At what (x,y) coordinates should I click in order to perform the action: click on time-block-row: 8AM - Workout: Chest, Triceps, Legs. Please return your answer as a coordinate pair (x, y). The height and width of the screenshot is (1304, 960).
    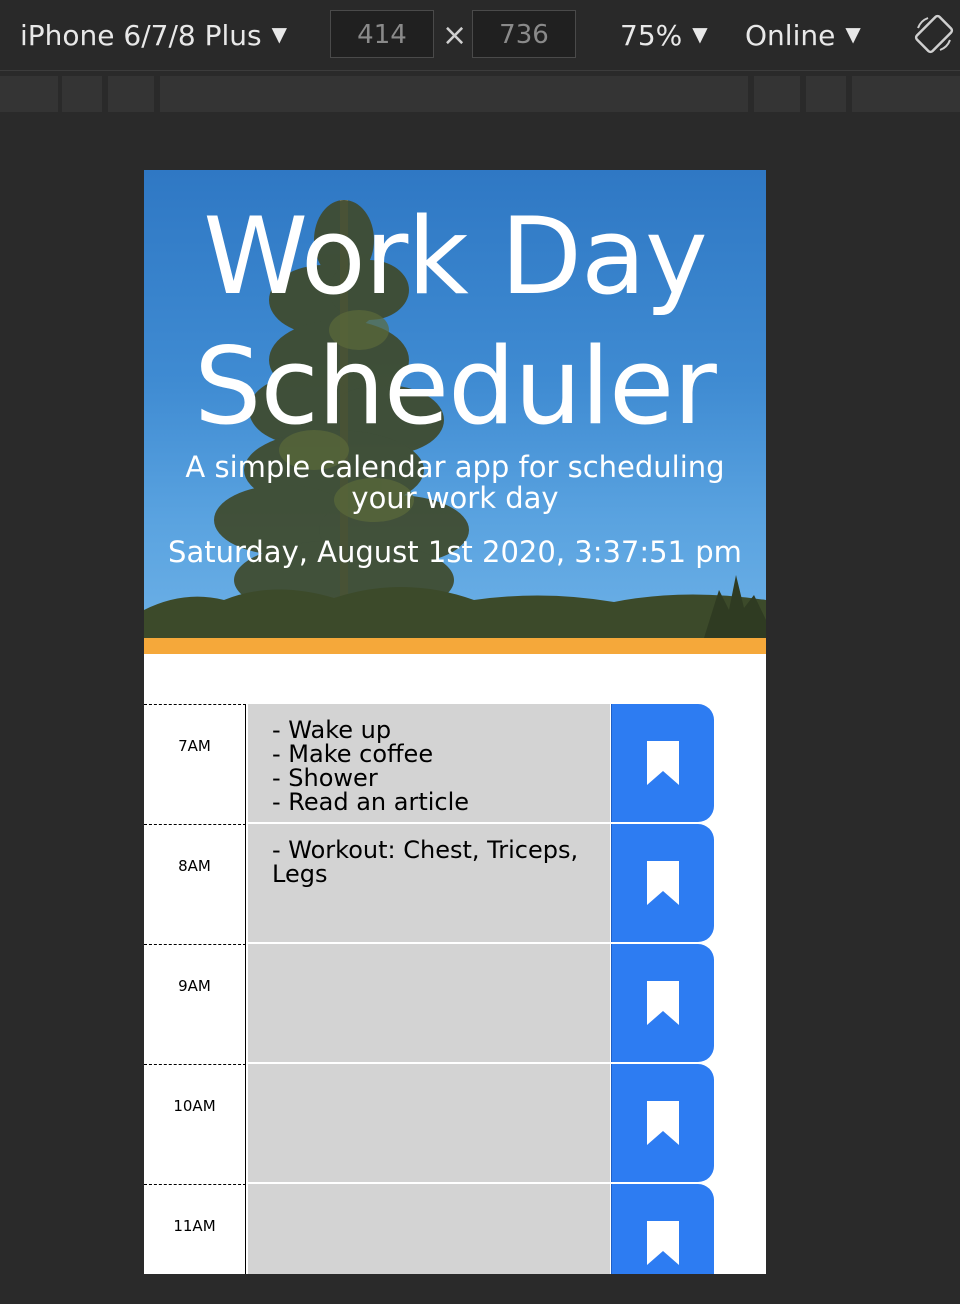
    Looking at the image, I should click on (455, 884).